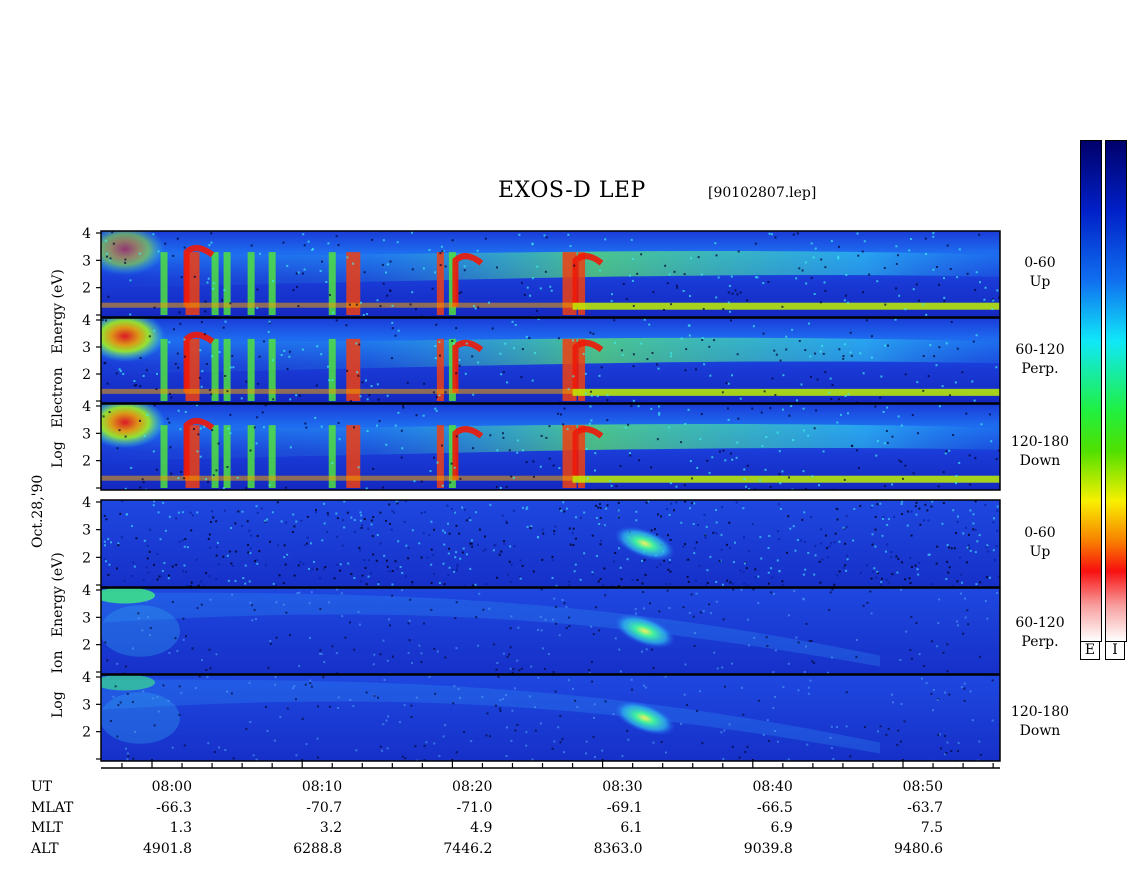 This screenshot has width=1130, height=875. What do you see at coordinates (1040, 633) in the screenshot?
I see `ion-panel-label-1: 60-120 Perp.` at bounding box center [1040, 633].